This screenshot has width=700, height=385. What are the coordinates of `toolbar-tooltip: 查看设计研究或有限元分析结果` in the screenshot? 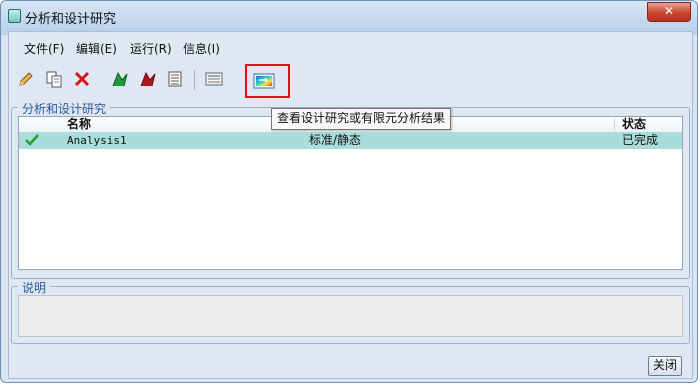 It's located at (361, 119).